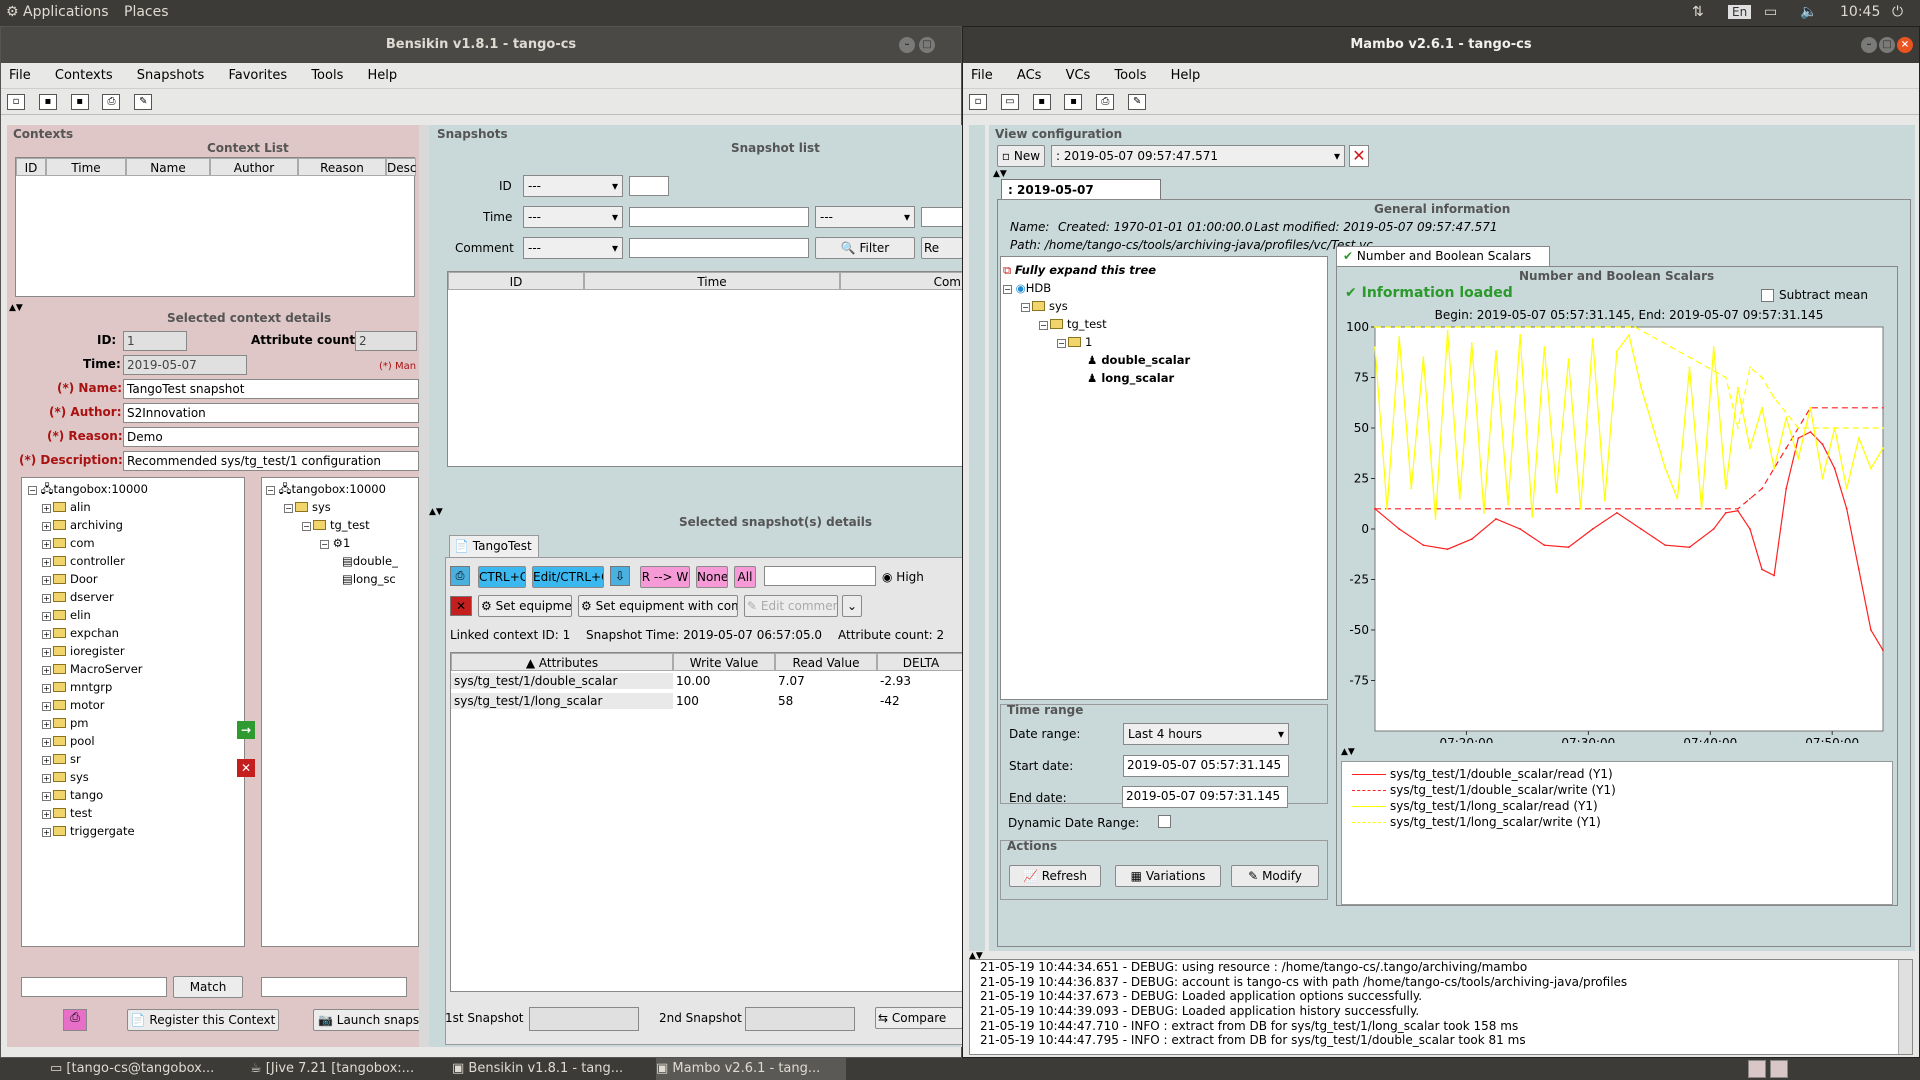 This screenshot has height=1080, width=1920. I want to click on device-tree-item: + com, so click(136, 543).